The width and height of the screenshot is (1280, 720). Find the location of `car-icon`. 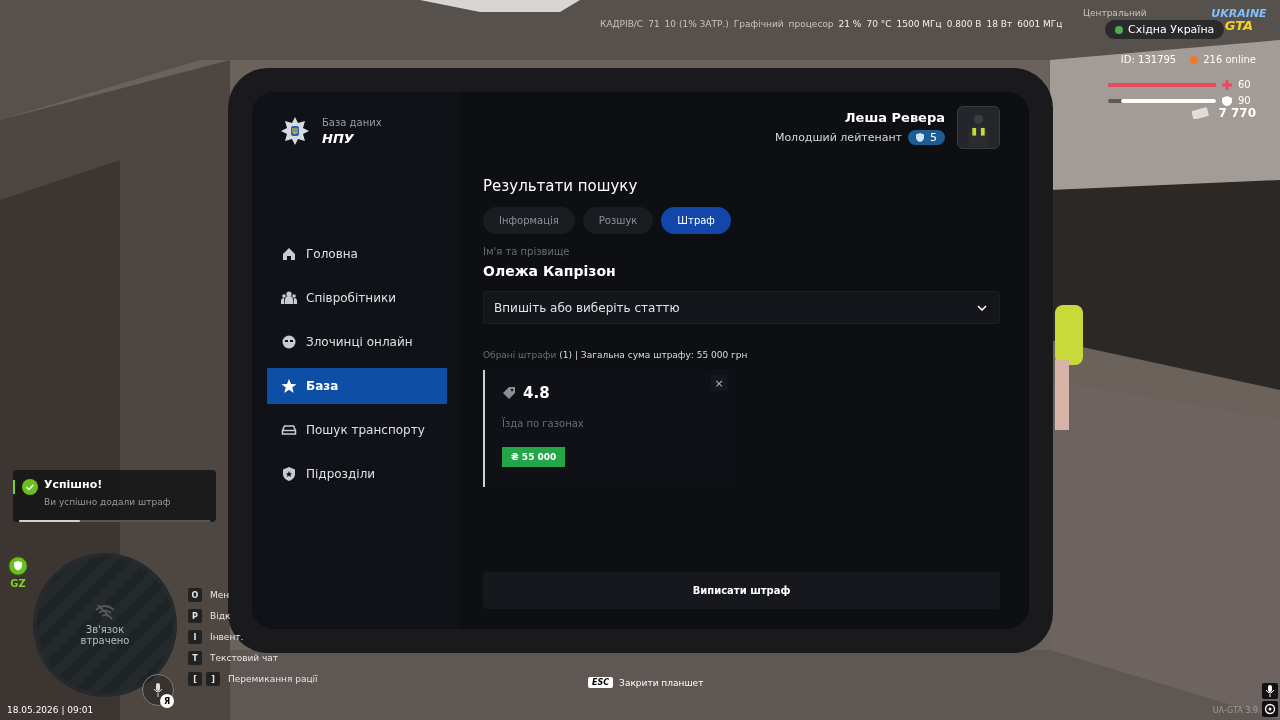

car-icon is located at coordinates (289, 430).